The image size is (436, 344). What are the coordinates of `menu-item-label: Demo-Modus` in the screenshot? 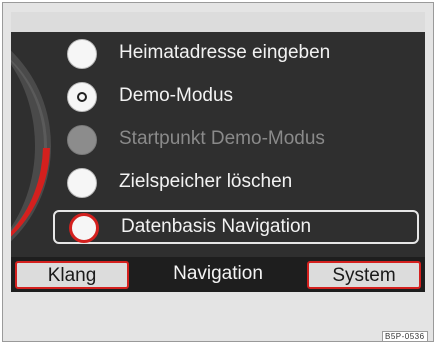 It's located at (176, 95).